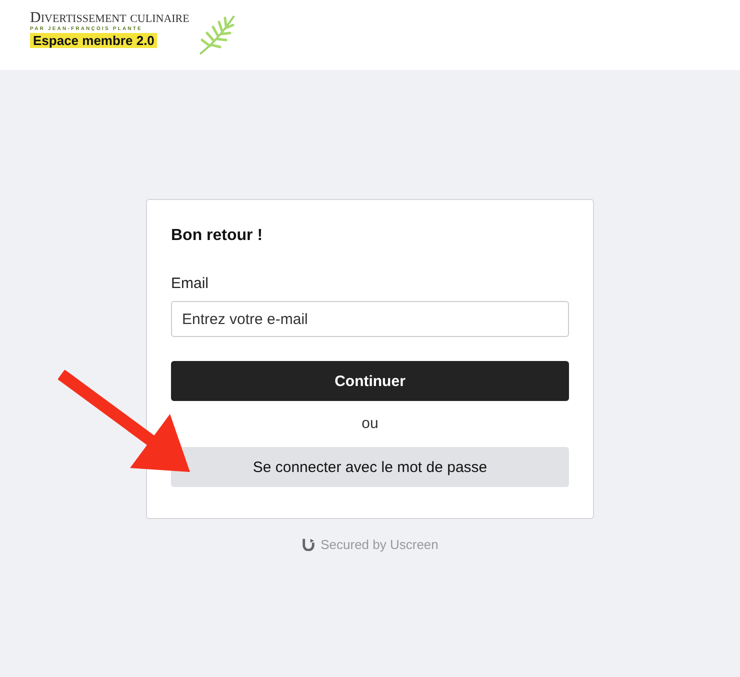  I want to click on email-field: Entrez votre e-mail, so click(370, 319).